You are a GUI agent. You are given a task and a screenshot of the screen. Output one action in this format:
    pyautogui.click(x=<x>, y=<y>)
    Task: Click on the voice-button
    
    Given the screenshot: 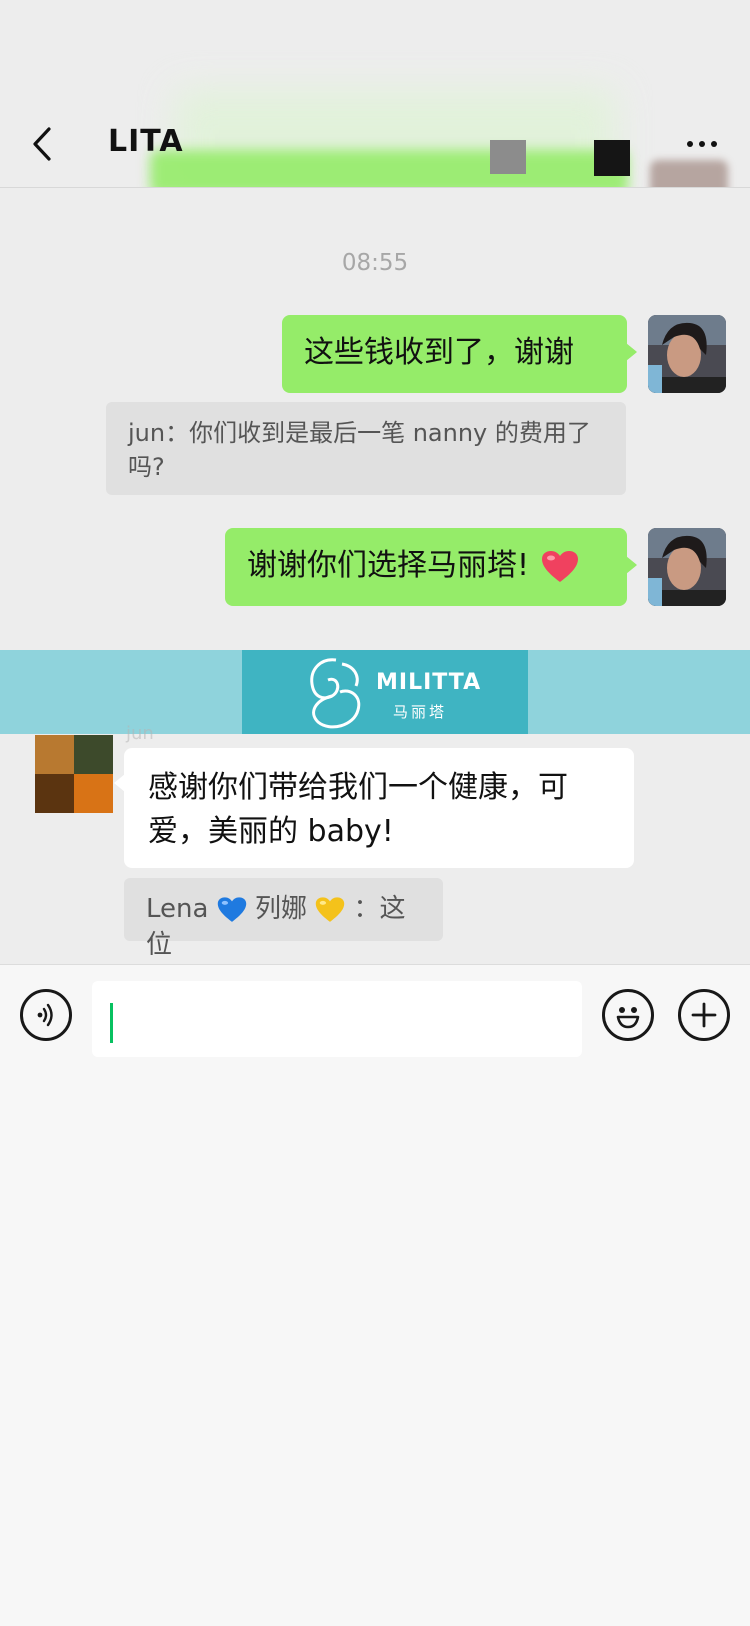 What is the action you would take?
    pyautogui.click(x=46, y=1015)
    